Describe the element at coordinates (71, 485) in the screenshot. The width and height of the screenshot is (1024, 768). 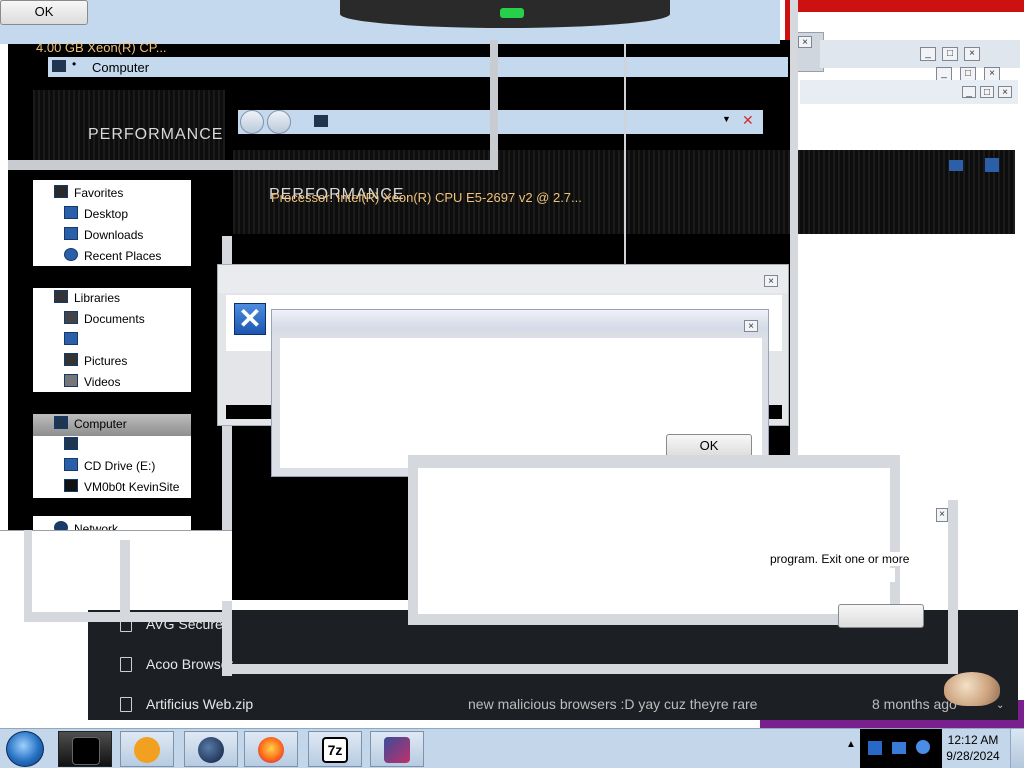
I see `network-drive-icon` at that location.